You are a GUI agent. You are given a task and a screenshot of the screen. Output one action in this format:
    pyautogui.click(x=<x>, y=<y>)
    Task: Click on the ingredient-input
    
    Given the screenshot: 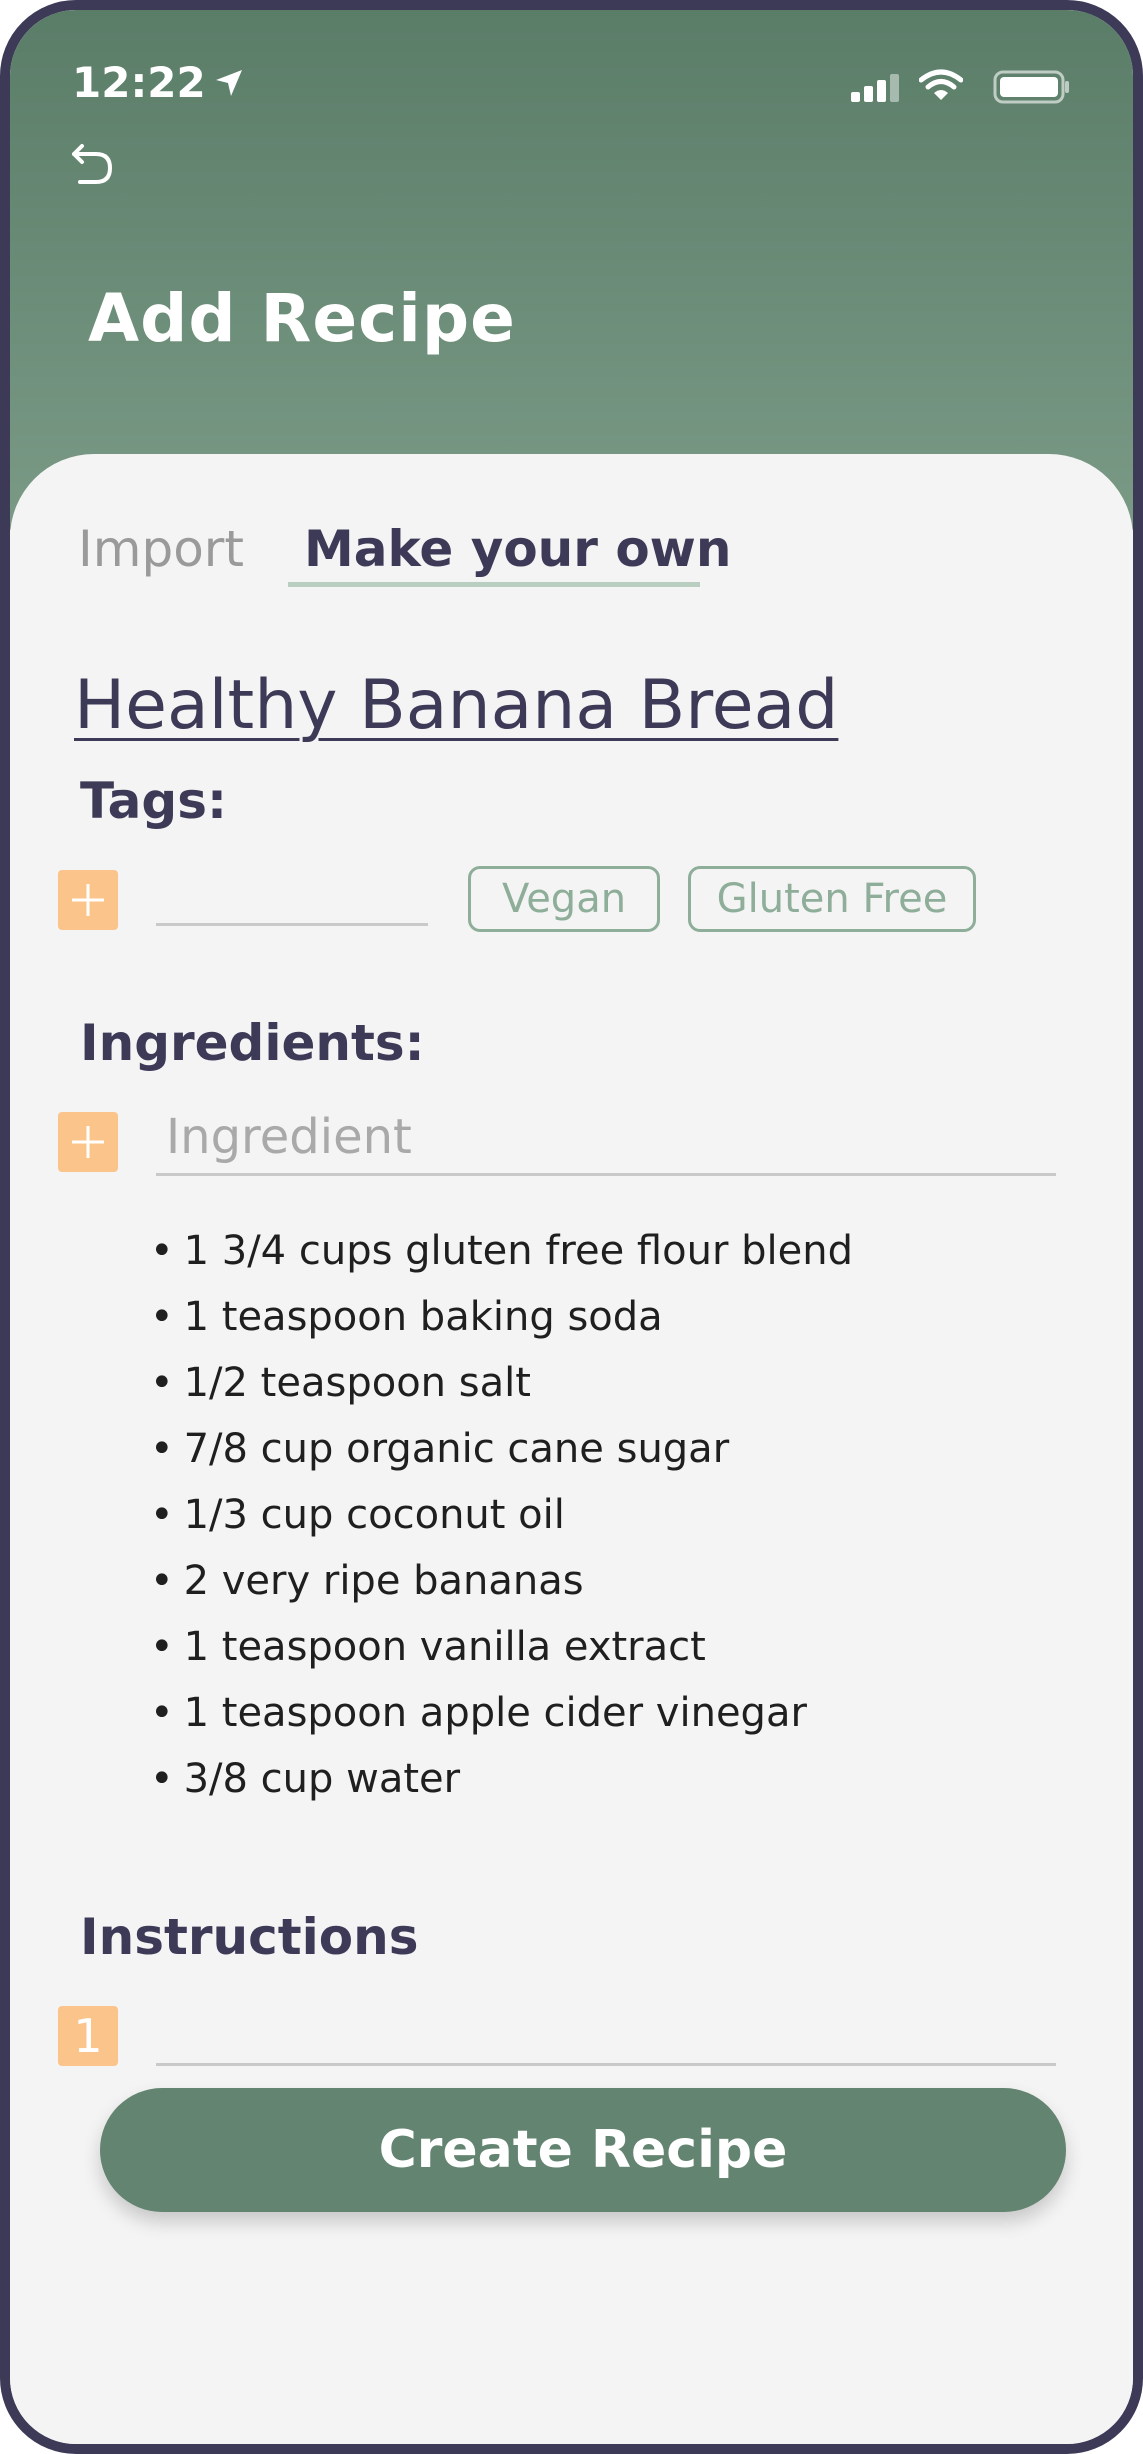 What is the action you would take?
    pyautogui.click(x=606, y=1138)
    